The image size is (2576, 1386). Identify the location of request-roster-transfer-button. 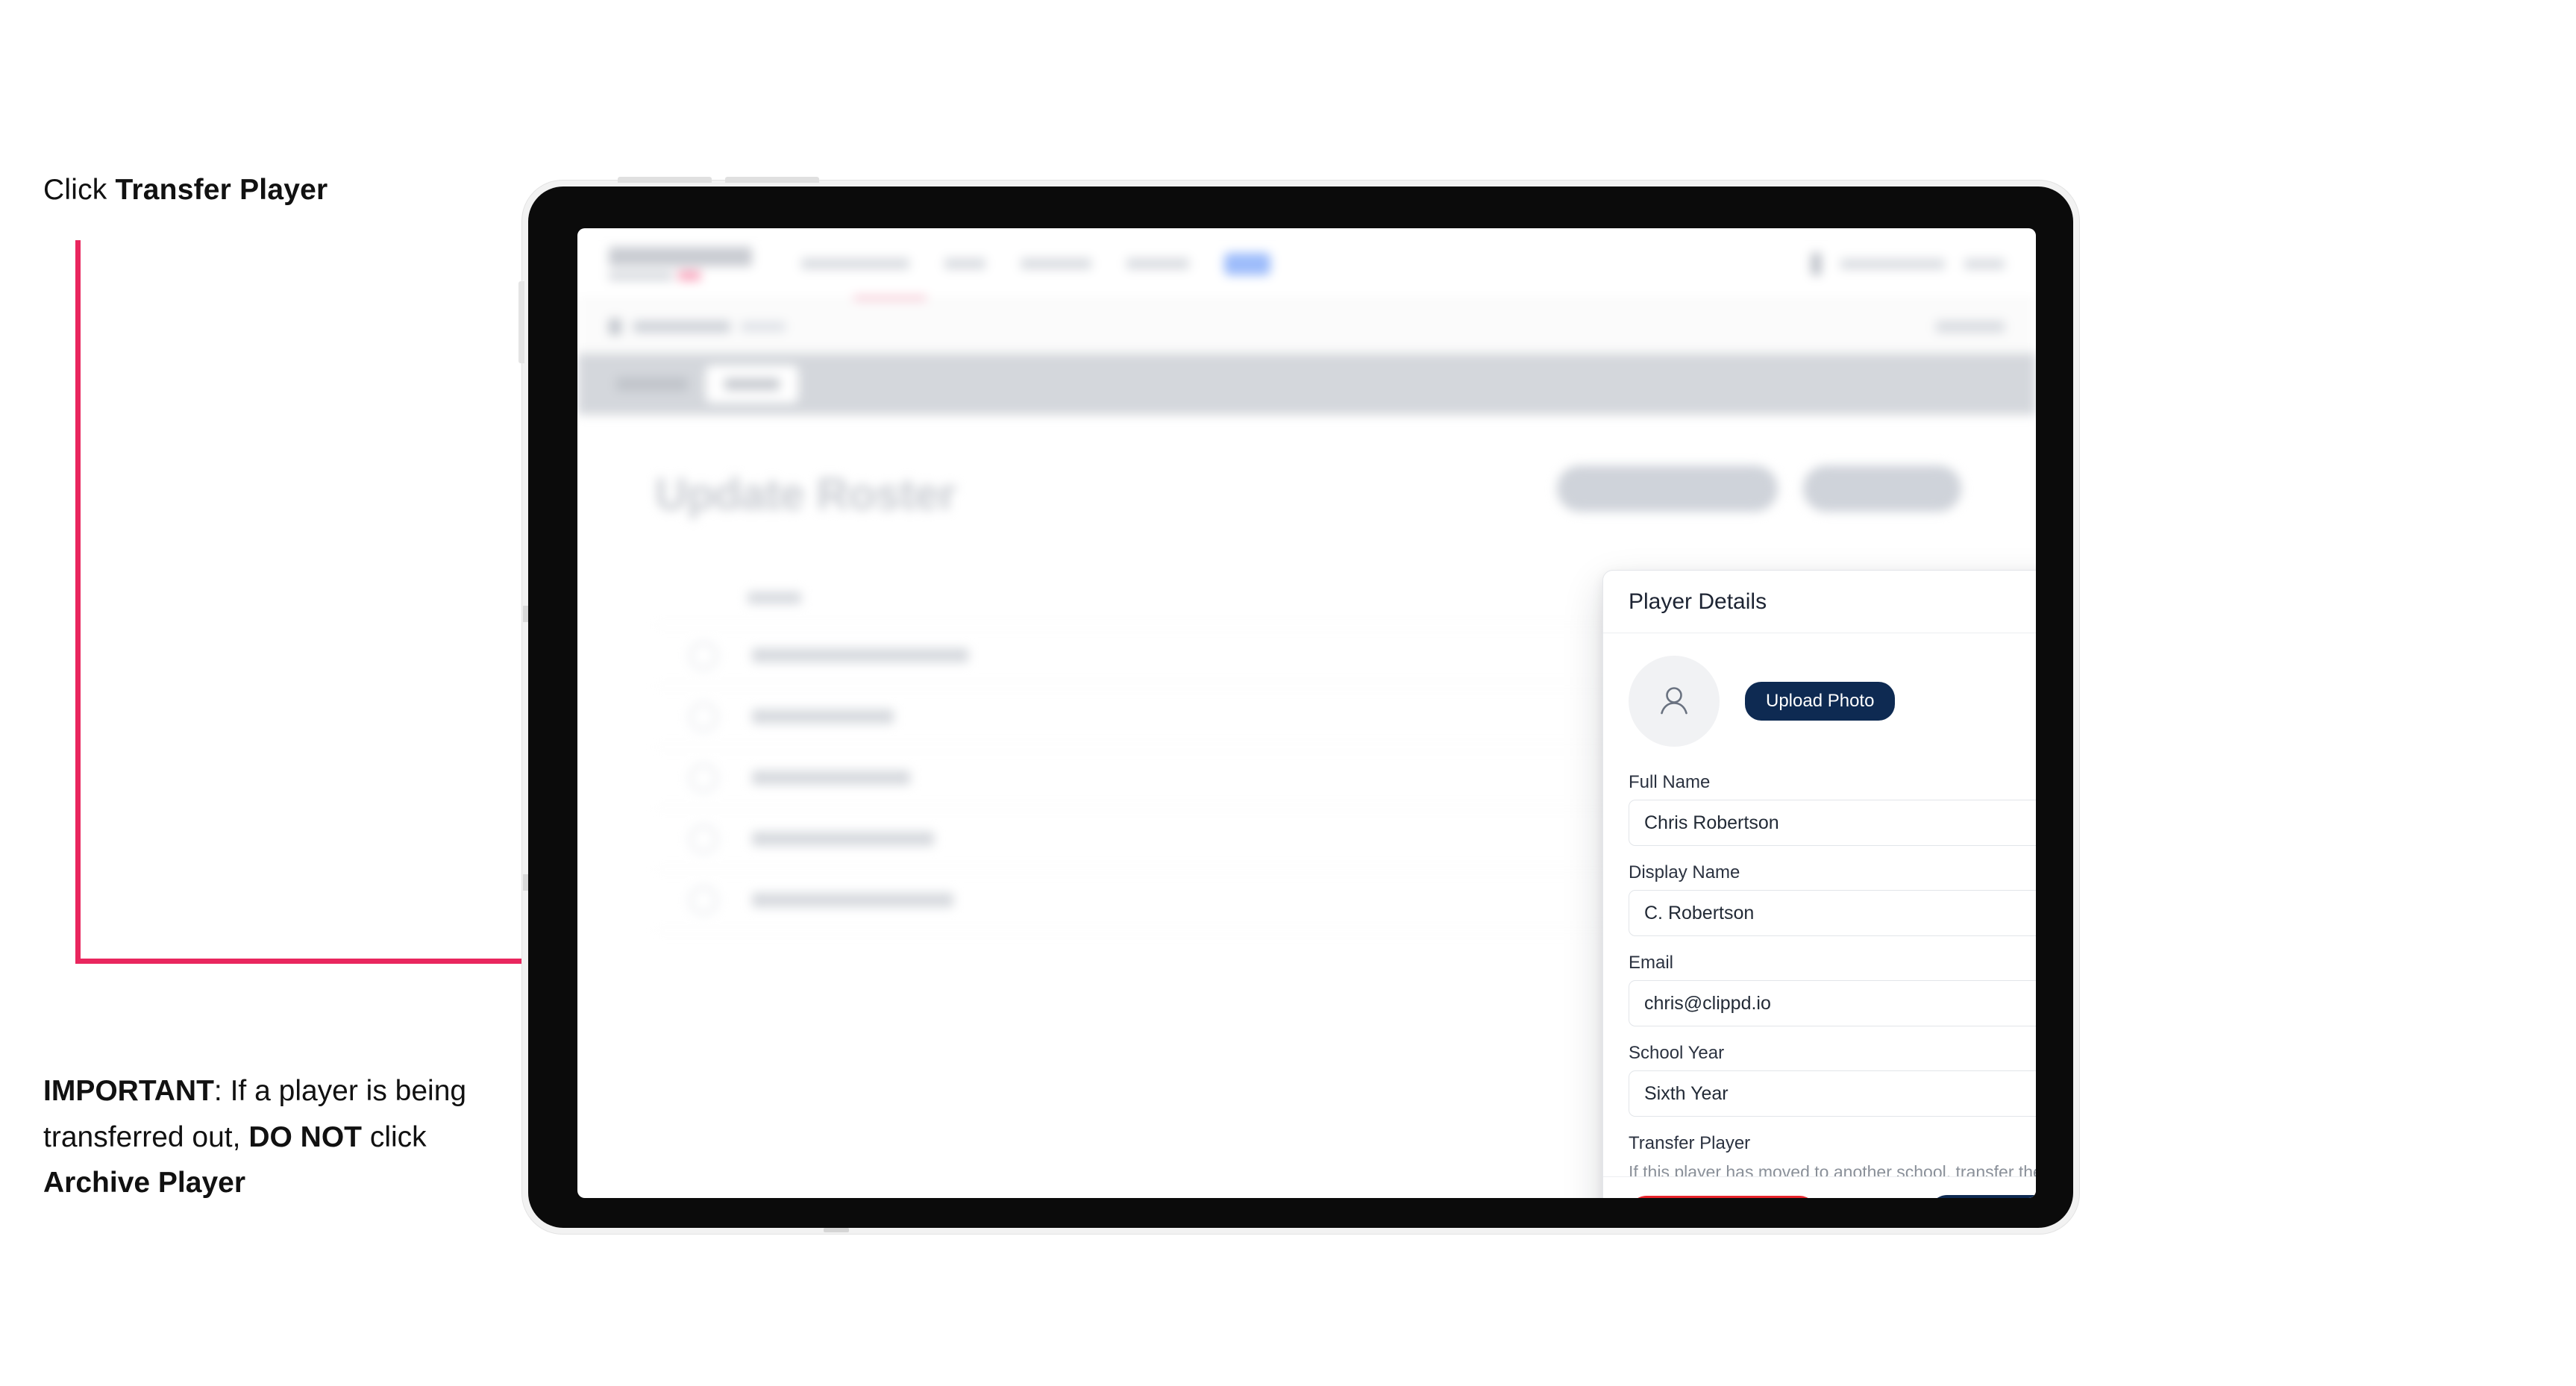
(1667, 488).